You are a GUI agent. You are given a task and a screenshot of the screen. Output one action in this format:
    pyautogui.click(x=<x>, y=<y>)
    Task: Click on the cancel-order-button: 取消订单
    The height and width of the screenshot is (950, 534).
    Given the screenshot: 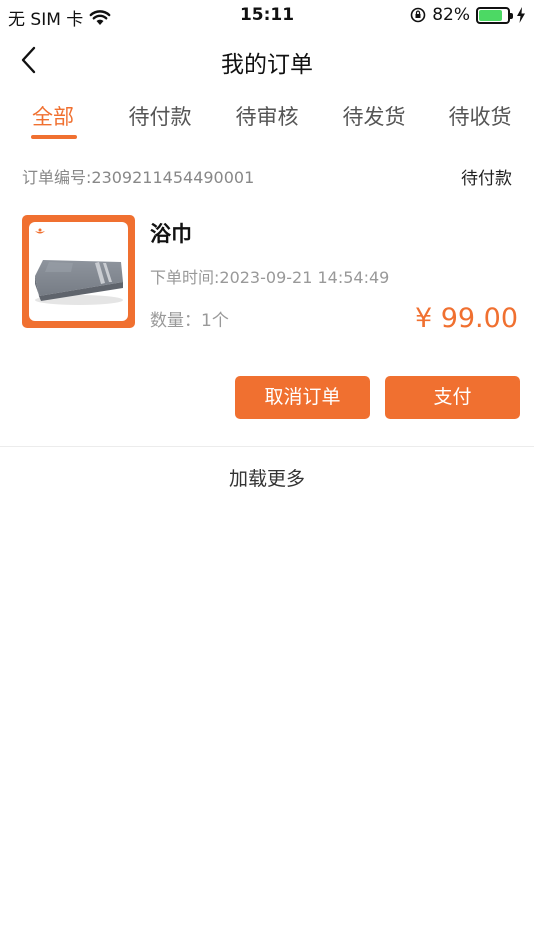 What is the action you would take?
    pyautogui.click(x=302, y=397)
    